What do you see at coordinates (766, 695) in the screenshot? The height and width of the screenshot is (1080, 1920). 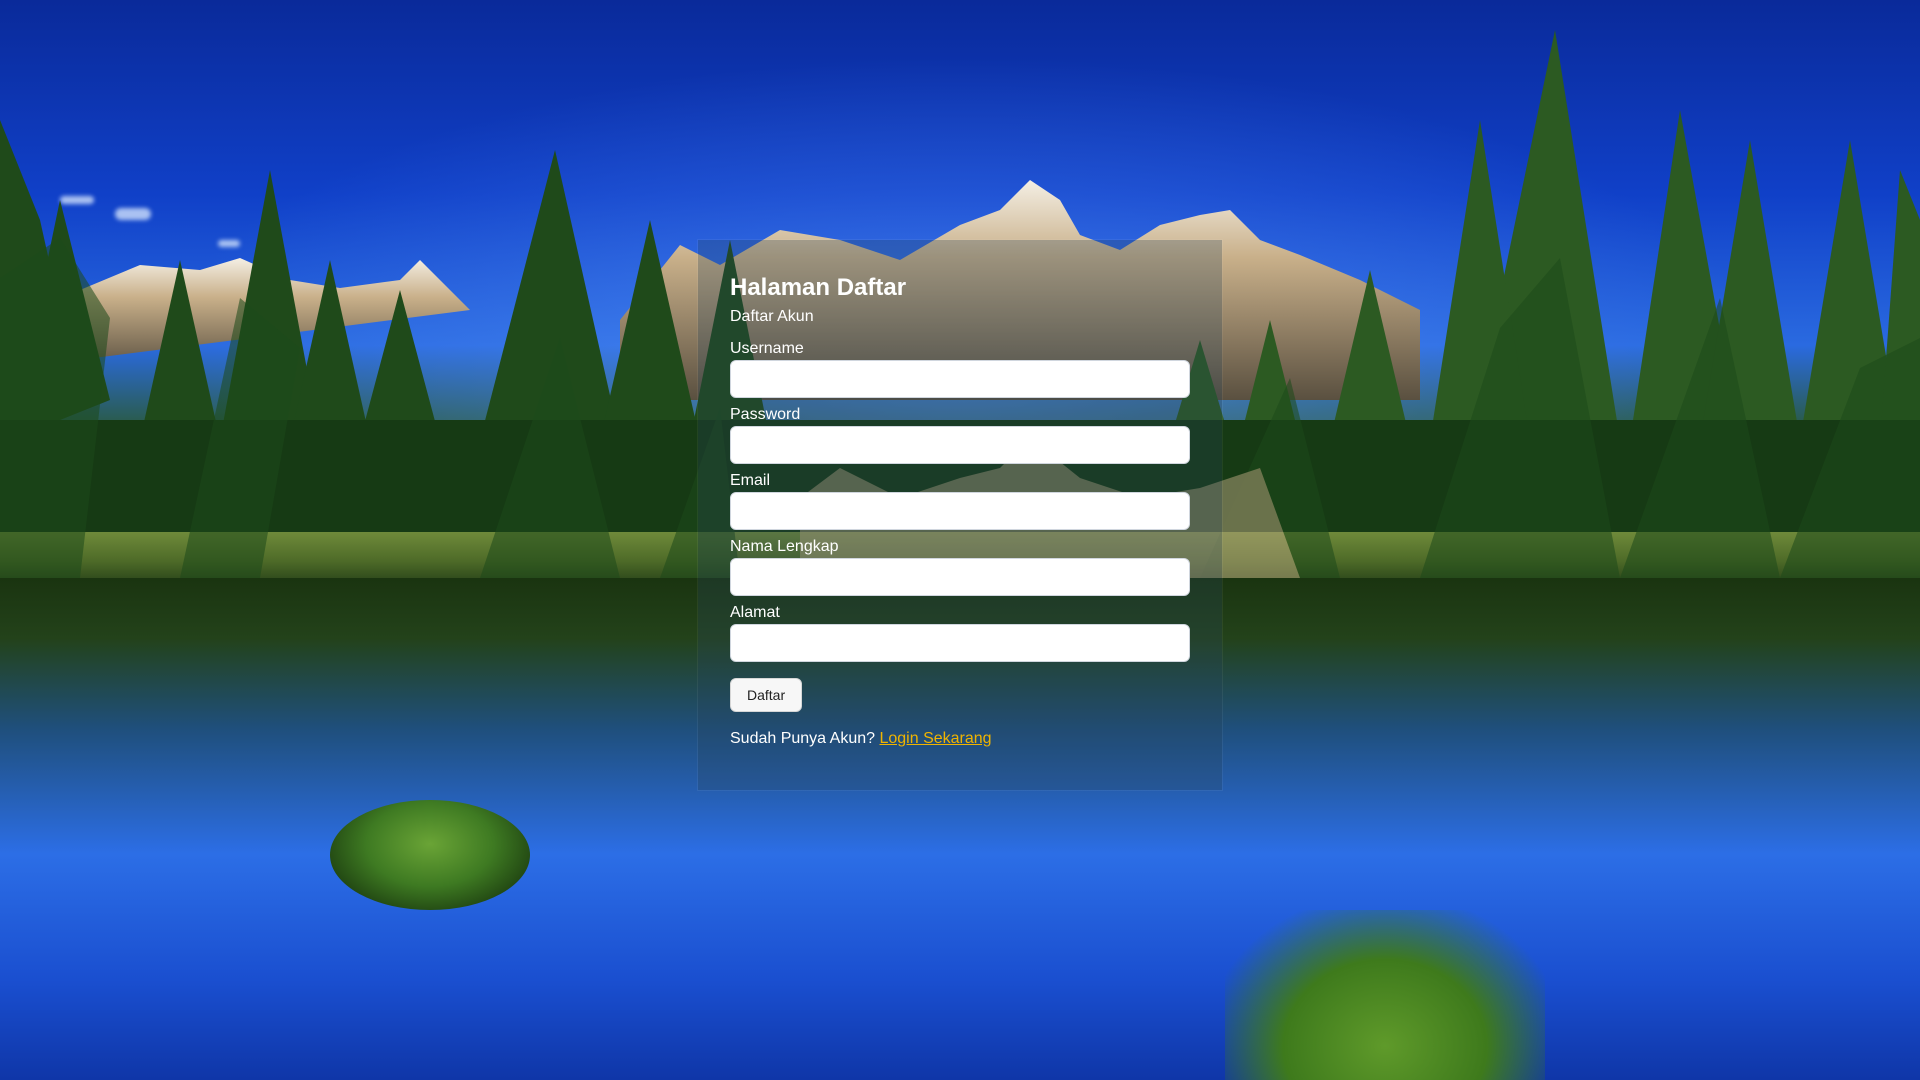 I see `register-button: Daftar` at bounding box center [766, 695].